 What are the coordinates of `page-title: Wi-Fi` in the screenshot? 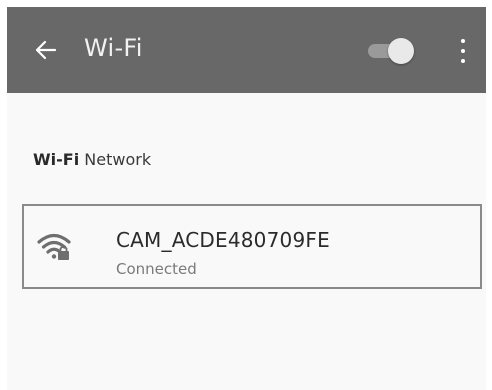 It's located at (113, 48).